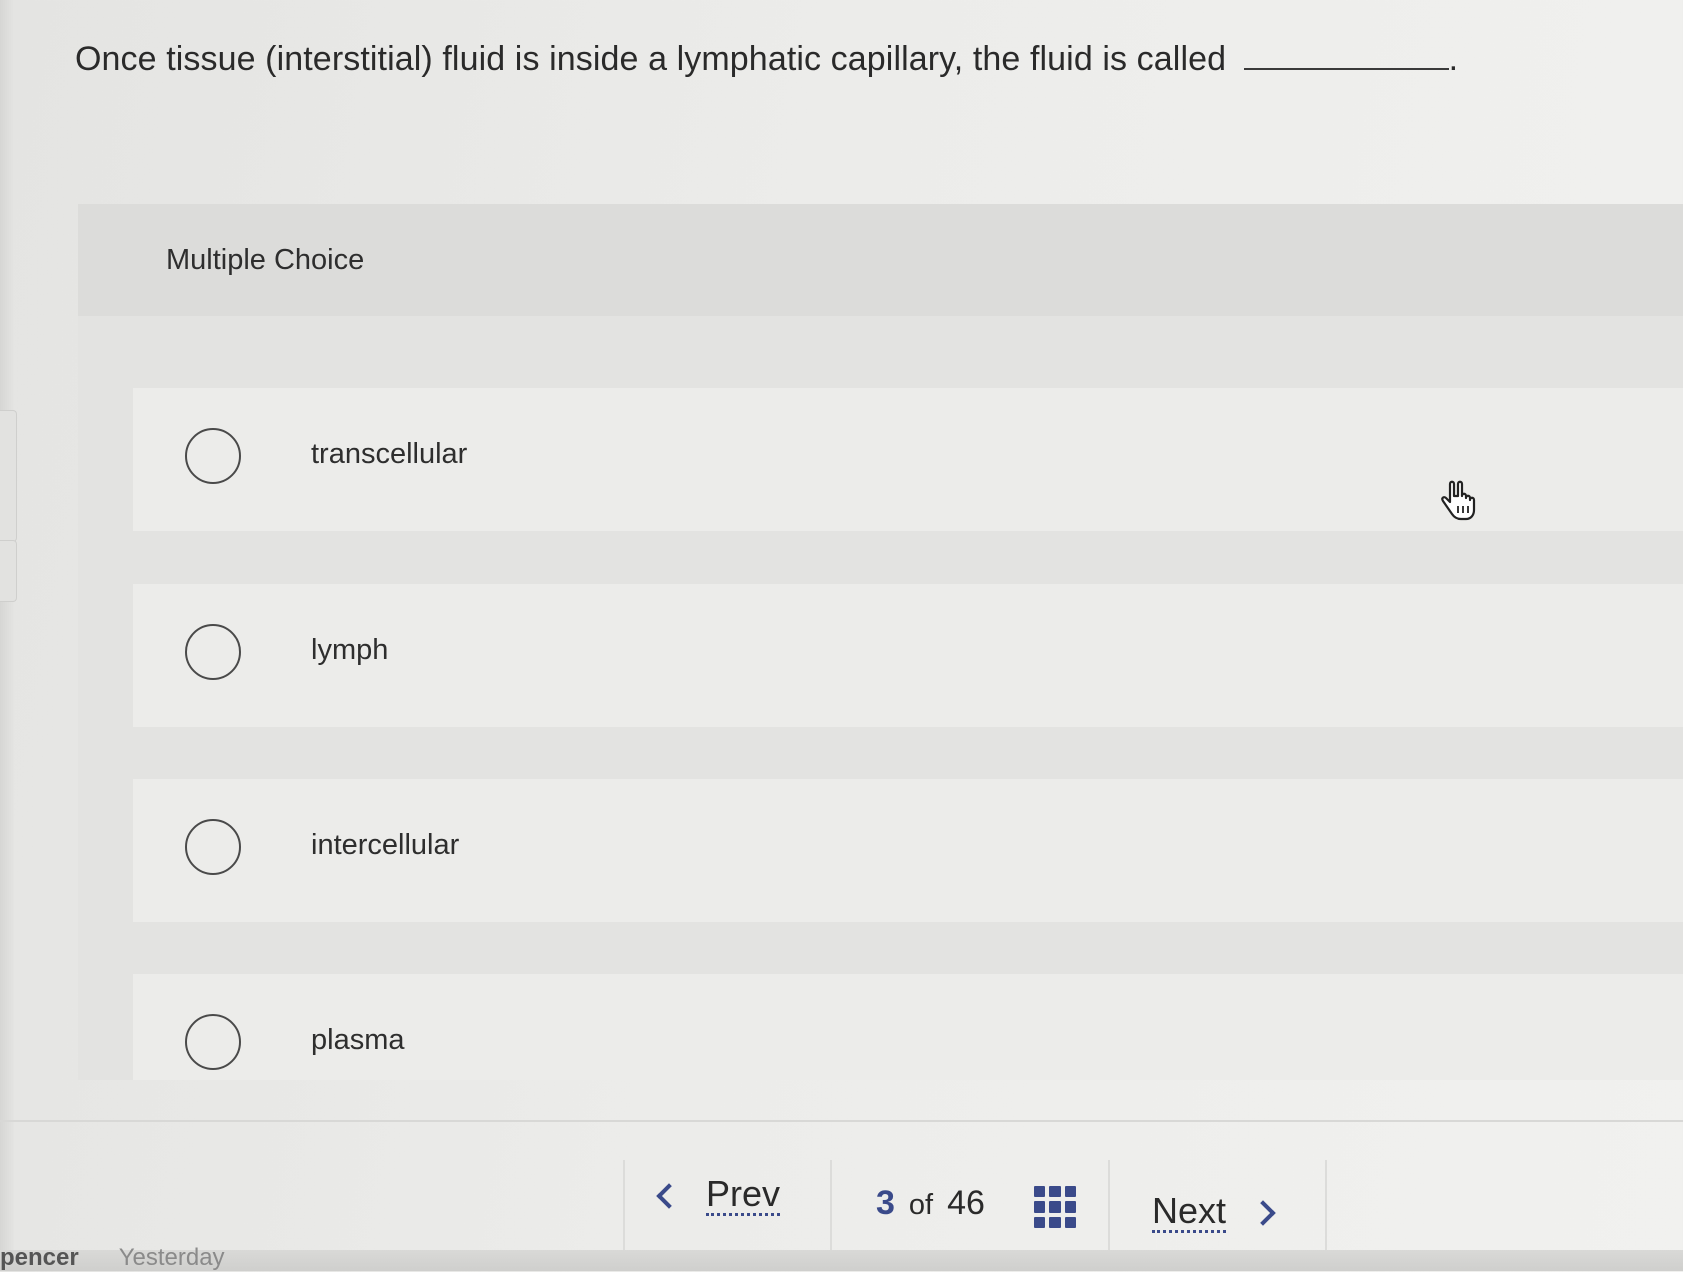 This screenshot has width=1683, height=1272. Describe the element at coordinates (389, 454) in the screenshot. I see `choice-label: transcellular` at that location.